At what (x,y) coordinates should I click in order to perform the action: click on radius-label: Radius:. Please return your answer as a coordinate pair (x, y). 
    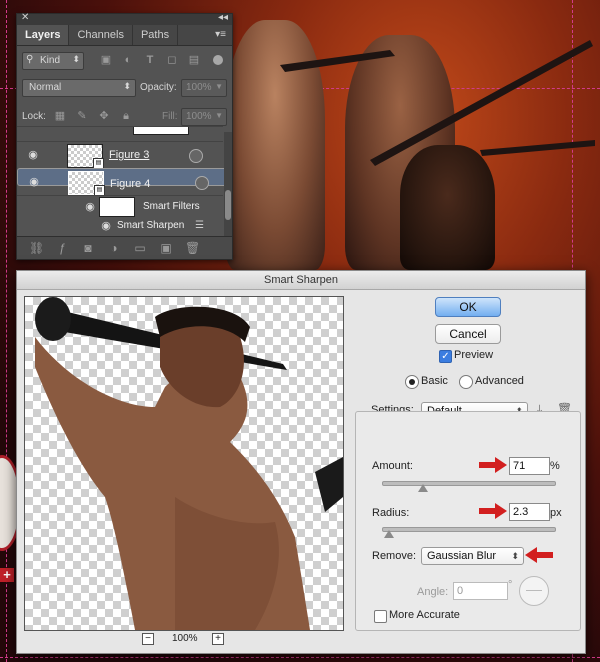
    Looking at the image, I should click on (391, 513).